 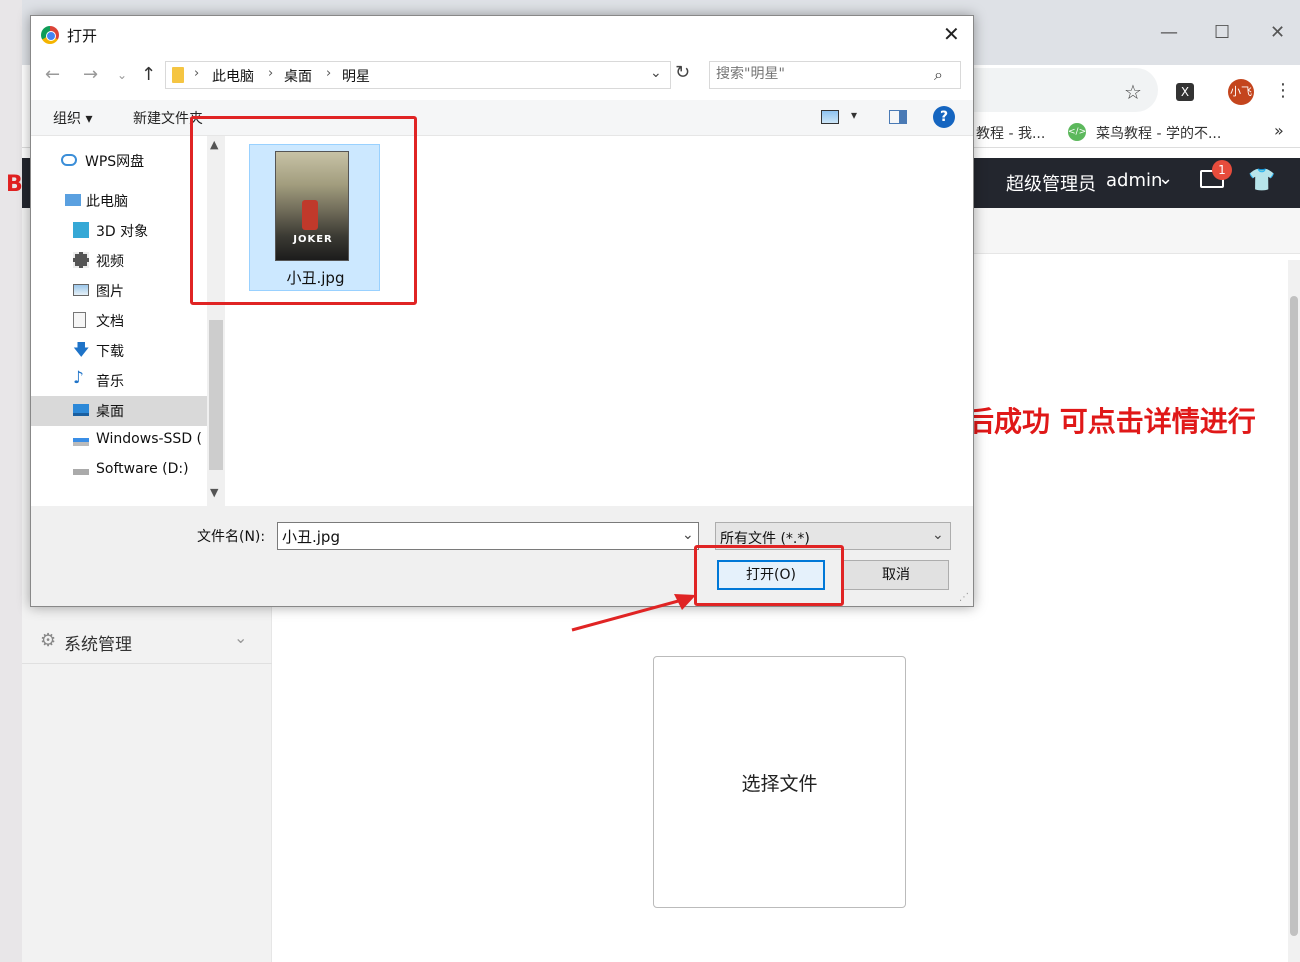 What do you see at coordinates (69, 160) in the screenshot?
I see `cloud-icon` at bounding box center [69, 160].